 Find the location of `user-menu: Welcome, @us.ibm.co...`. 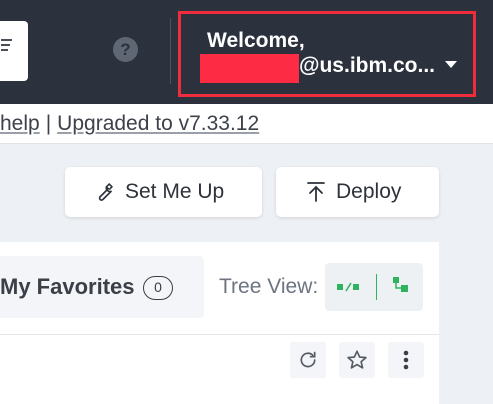

user-menu: Welcome, @us.ibm.co... is located at coordinates (327, 54).